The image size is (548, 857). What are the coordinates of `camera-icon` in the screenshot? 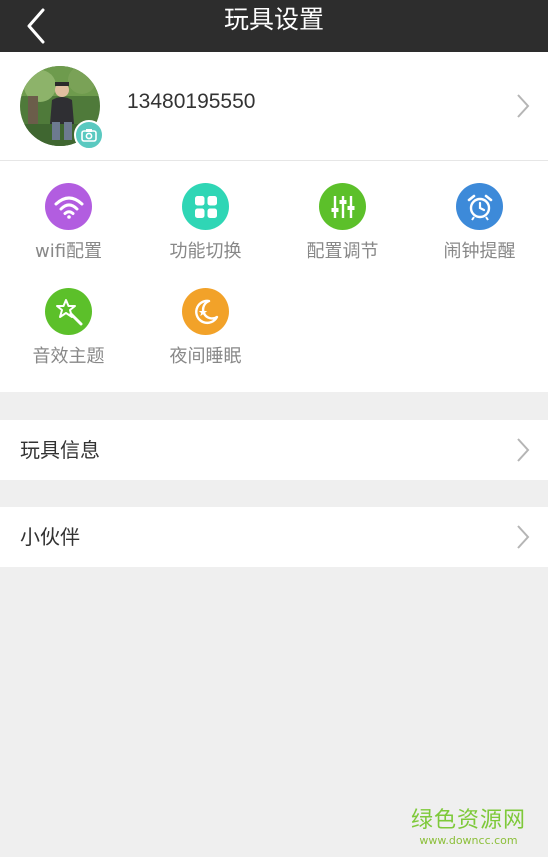 It's located at (89, 135).